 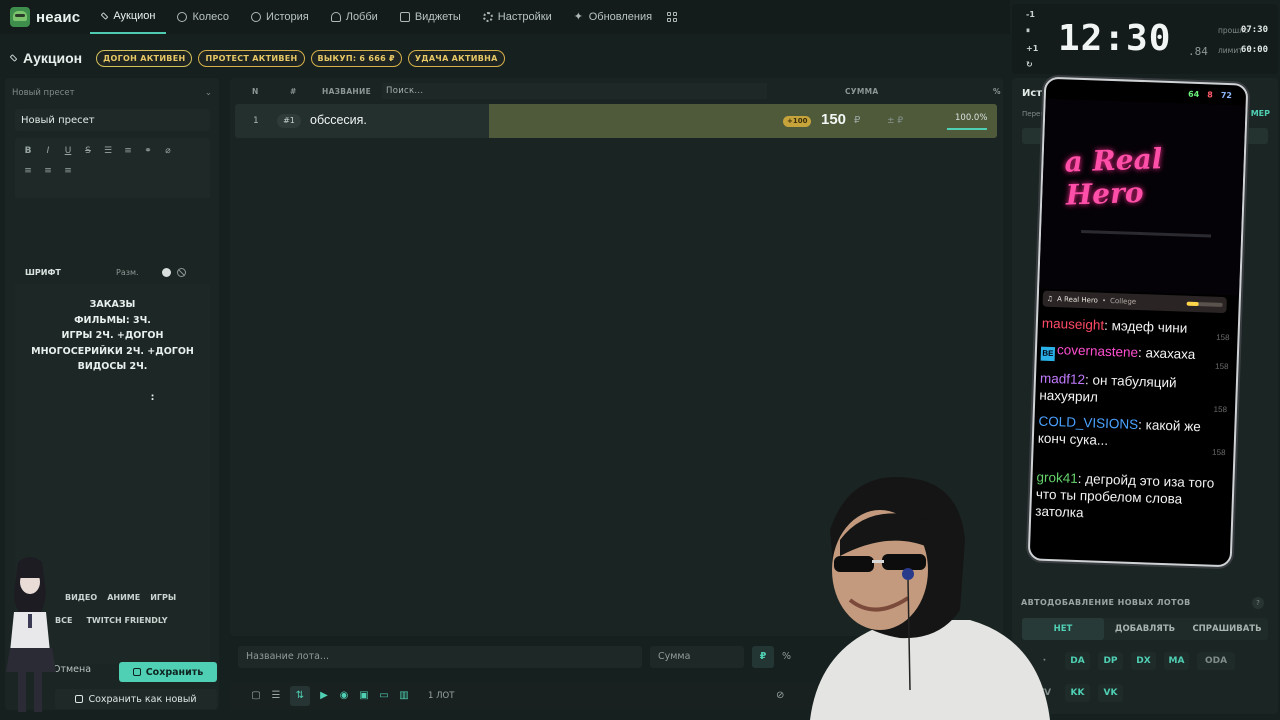 I want to click on font-row: ШРИФТ Разм., so click(x=112, y=272).